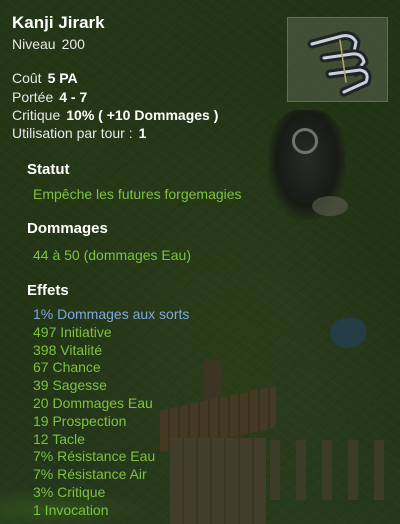  Describe the element at coordinates (33, 97) in the screenshot. I see `stat-range-label: Portée` at that location.